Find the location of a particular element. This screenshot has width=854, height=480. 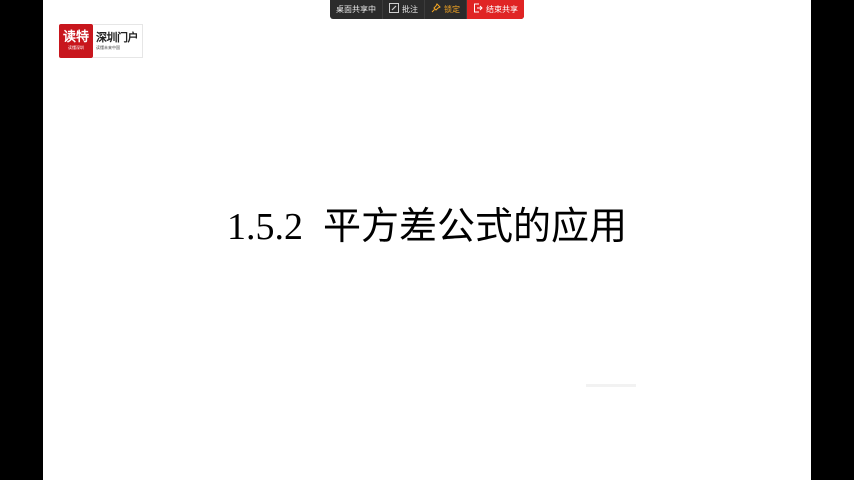

annotate-label: 批注 is located at coordinates (410, 9).